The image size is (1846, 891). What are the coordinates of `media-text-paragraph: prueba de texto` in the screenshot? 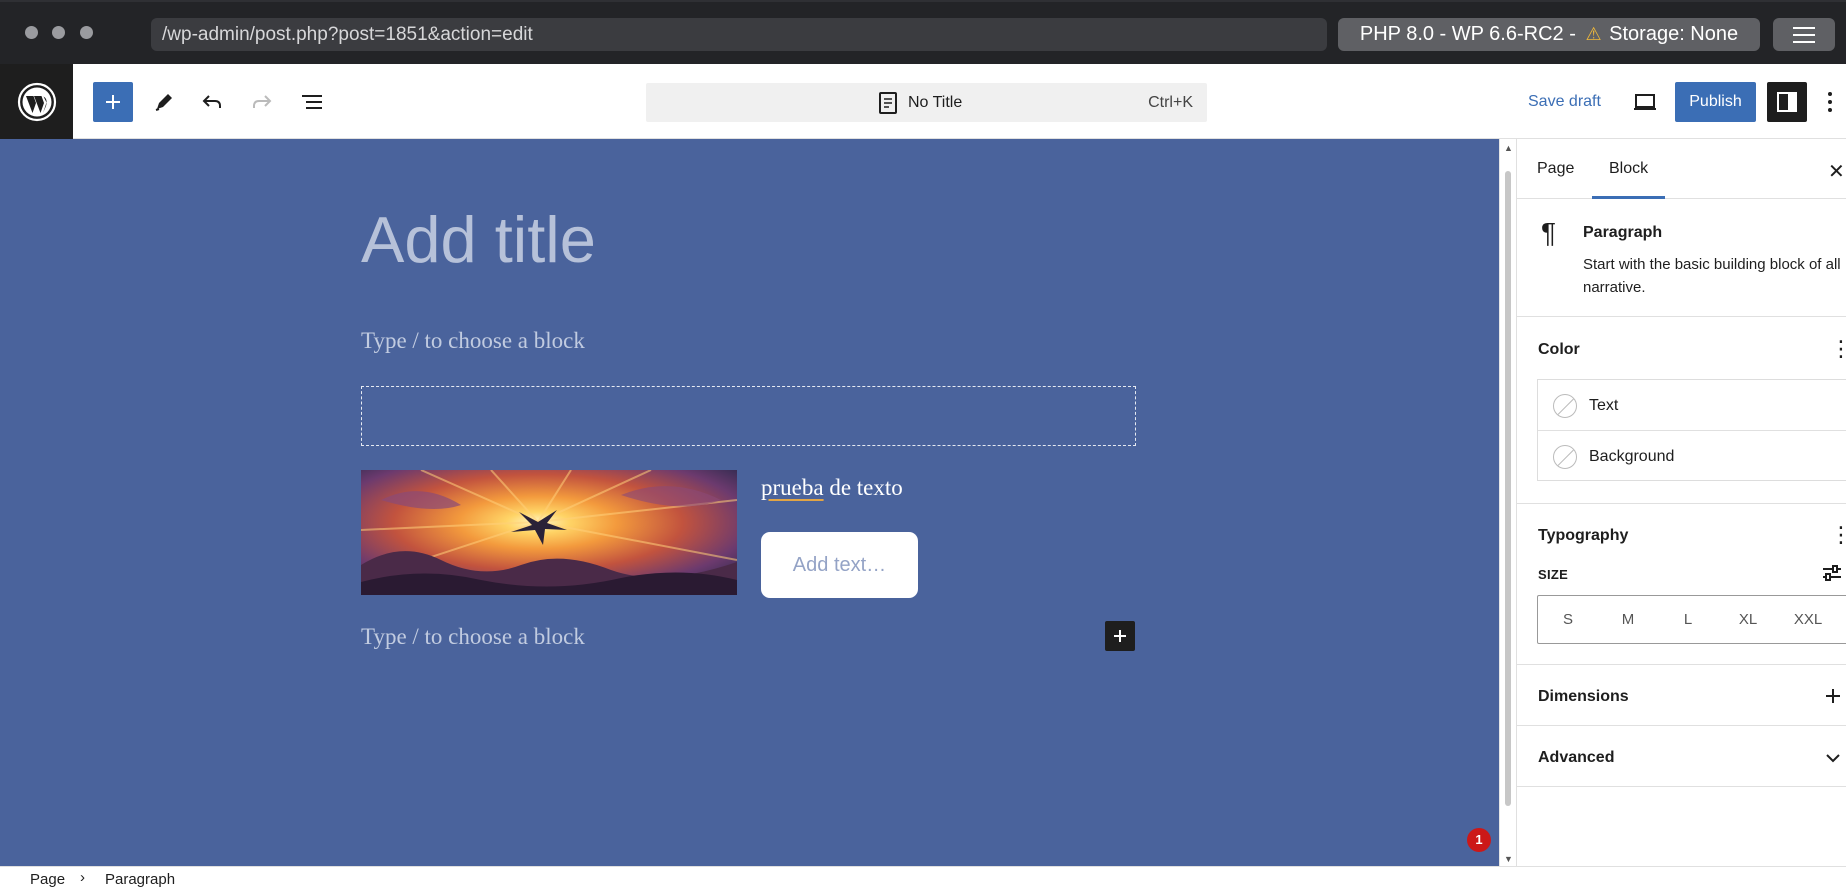 It's located at (832, 488).